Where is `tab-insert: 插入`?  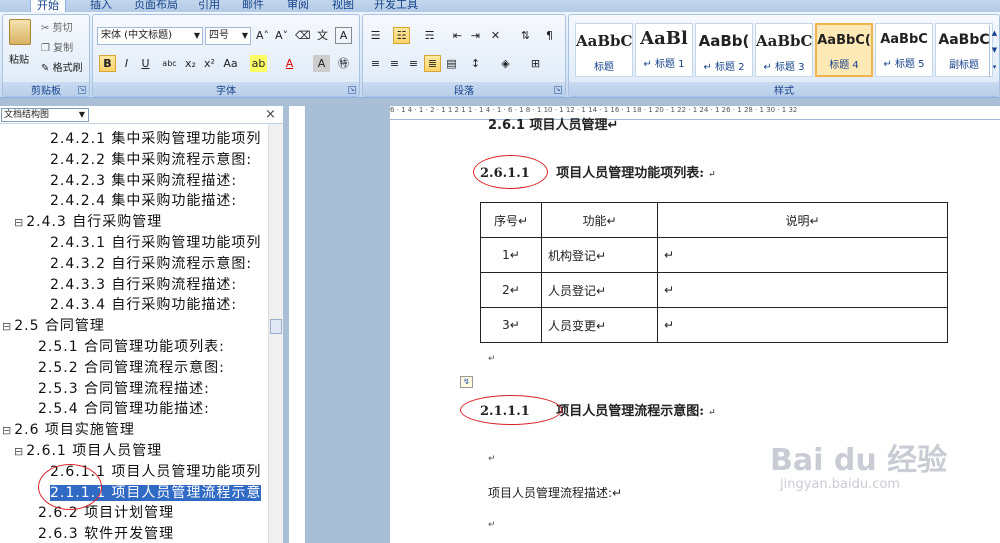 tab-insert: 插入 is located at coordinates (101, 6).